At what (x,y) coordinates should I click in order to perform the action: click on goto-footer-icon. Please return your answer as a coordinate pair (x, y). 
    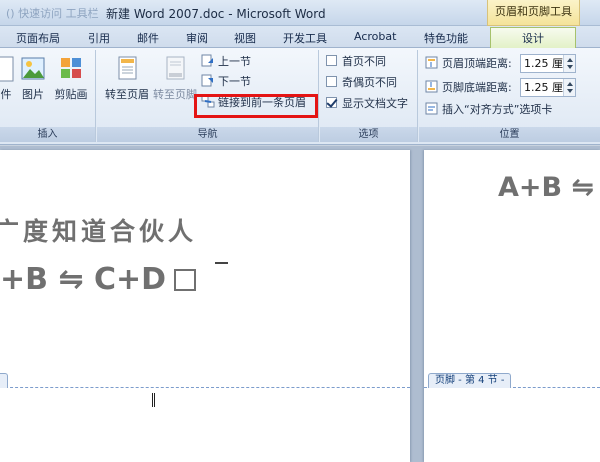
    Looking at the image, I should click on (175, 68).